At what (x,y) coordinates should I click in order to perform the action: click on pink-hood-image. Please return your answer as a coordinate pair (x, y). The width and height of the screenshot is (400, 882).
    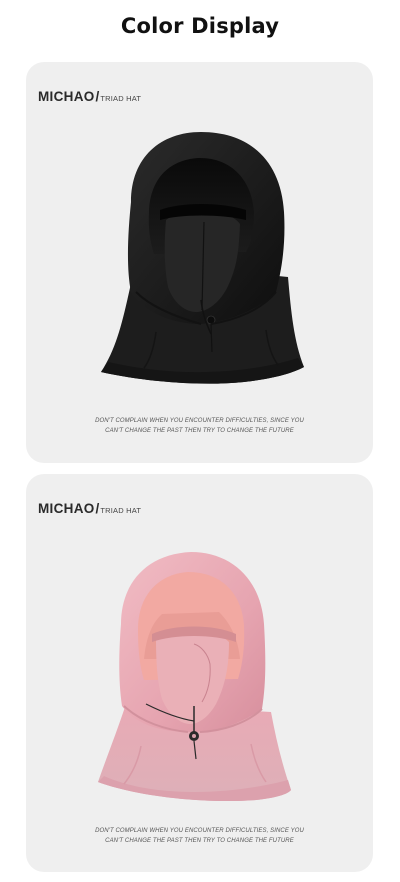
    Looking at the image, I should click on (194, 677).